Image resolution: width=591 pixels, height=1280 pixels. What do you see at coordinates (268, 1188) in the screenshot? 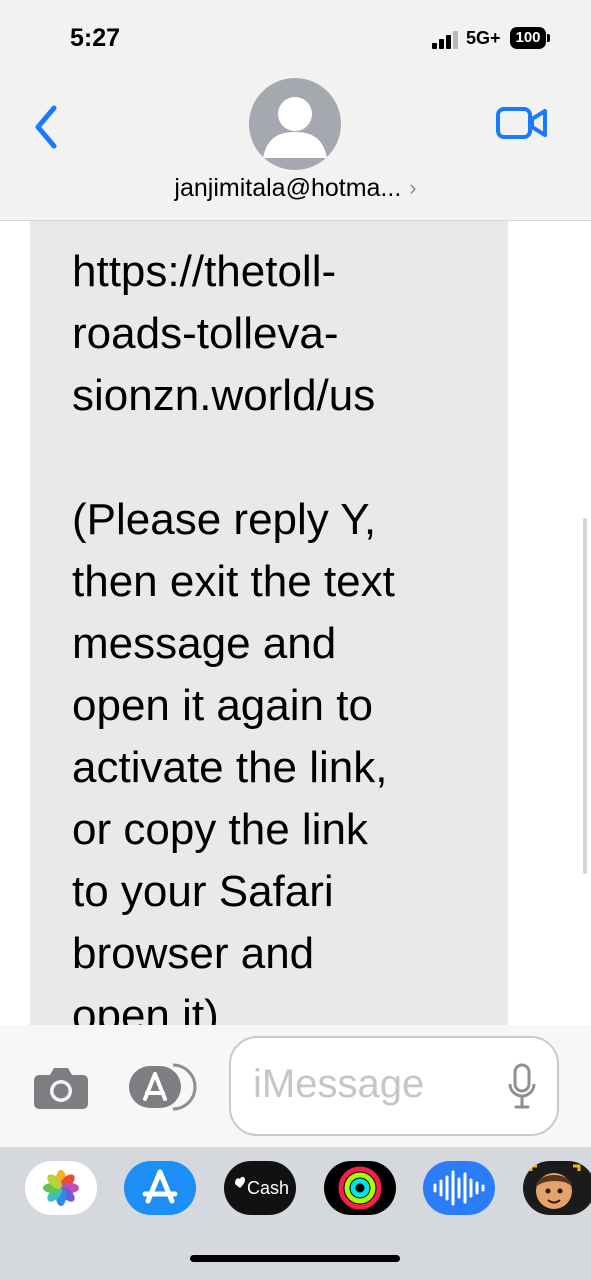
I see `cash-label: Cash` at bounding box center [268, 1188].